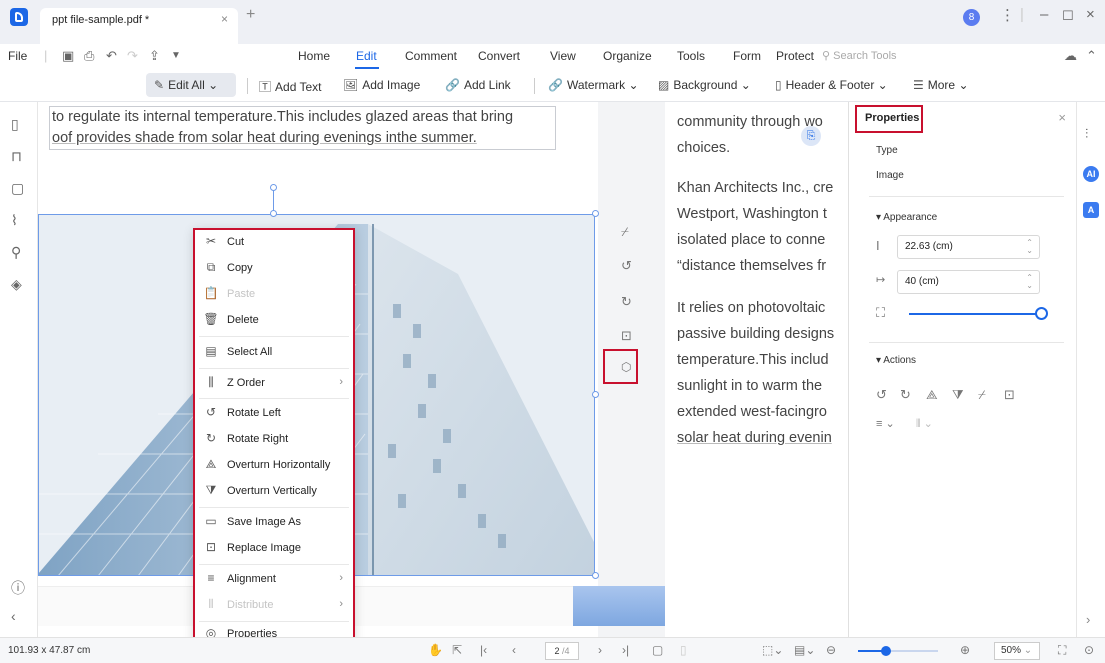 The image size is (1105, 663). I want to click on flip-horizontal-icon: ⟁, so click(932, 395).